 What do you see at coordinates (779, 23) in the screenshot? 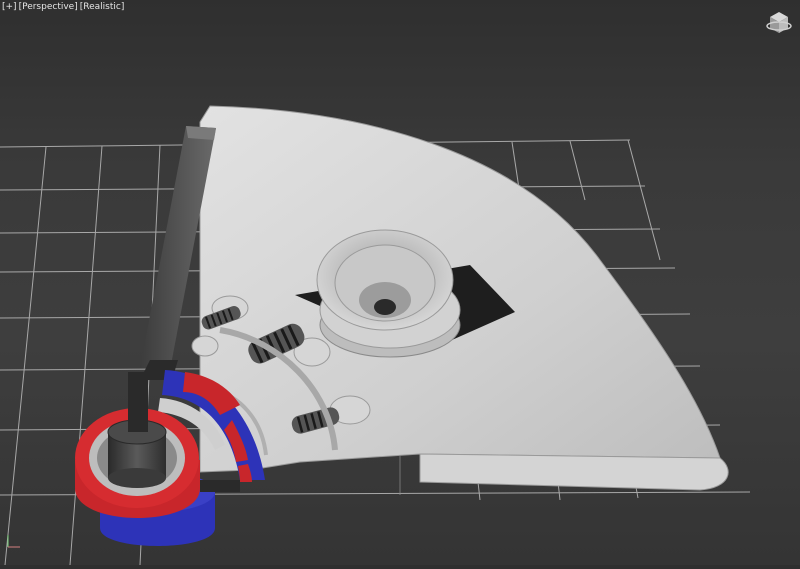
I see `viewcube-home-icon` at bounding box center [779, 23].